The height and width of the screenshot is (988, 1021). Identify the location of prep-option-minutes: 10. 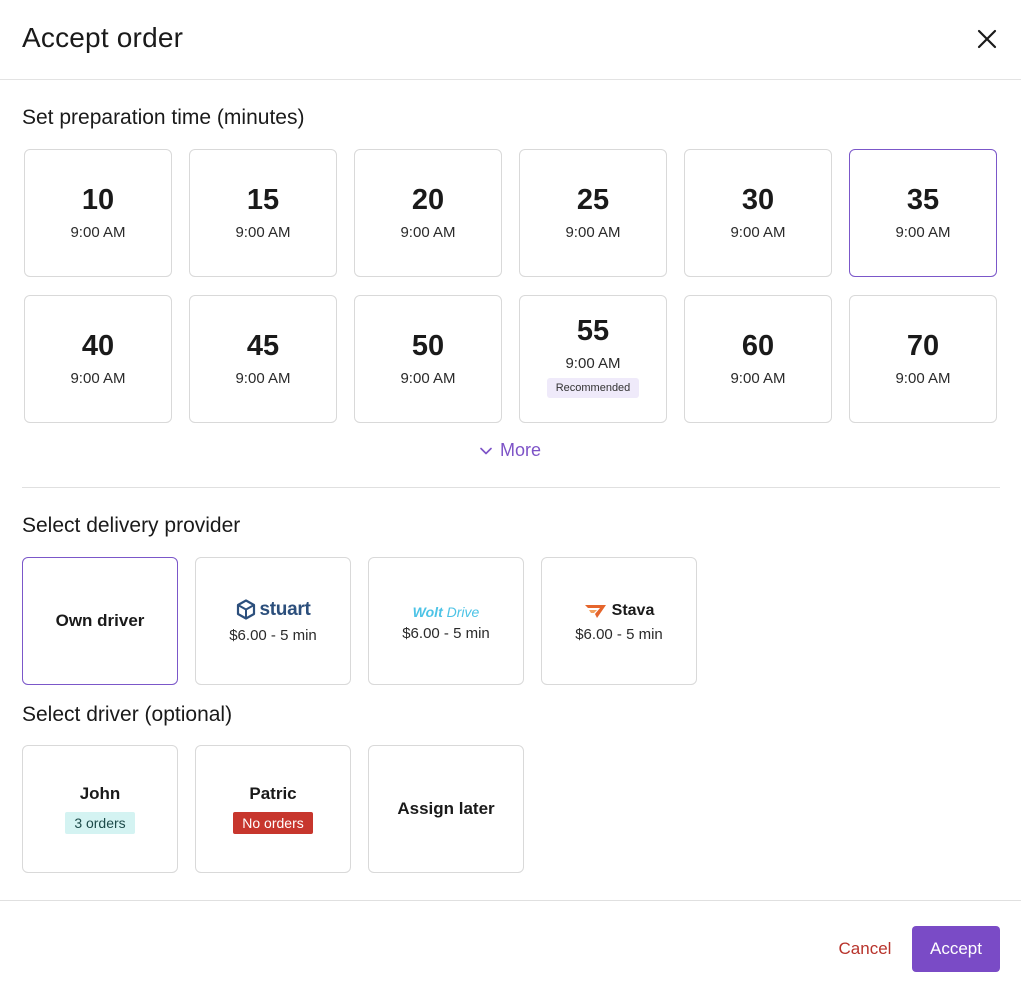
(98, 199).